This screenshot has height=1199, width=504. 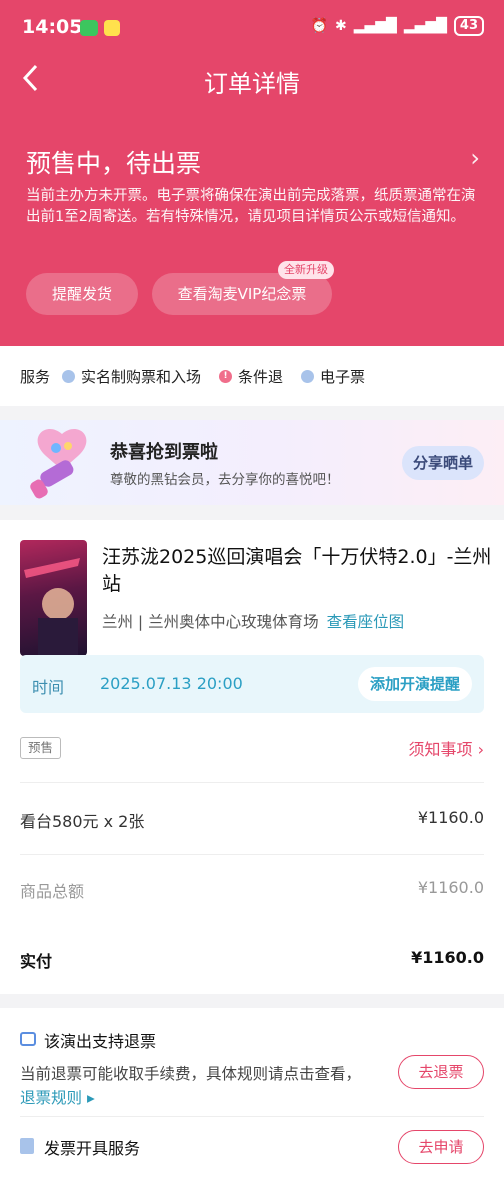 I want to click on paid-label: 实付, so click(x=36, y=961).